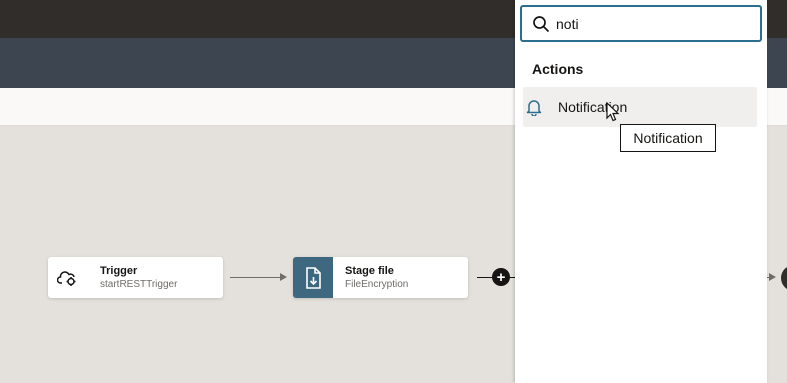 The image size is (787, 383). What do you see at coordinates (256, 277) in the screenshot?
I see `connector-arrow` at bounding box center [256, 277].